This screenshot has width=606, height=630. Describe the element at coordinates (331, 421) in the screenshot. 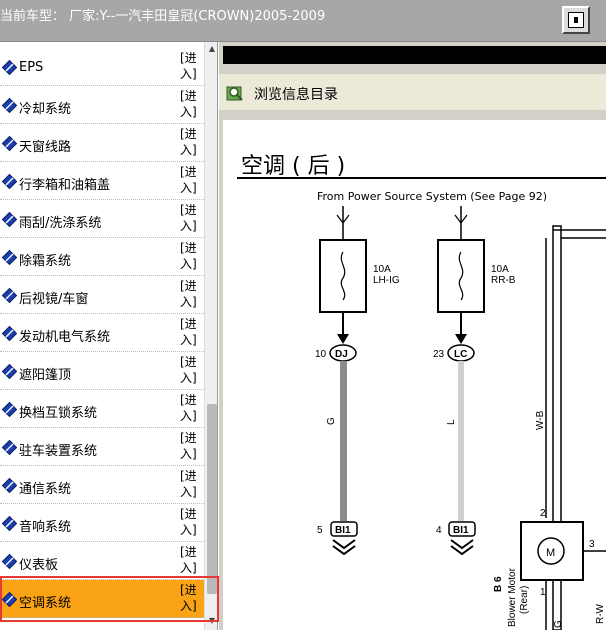

I see `wire1-color: G` at that location.